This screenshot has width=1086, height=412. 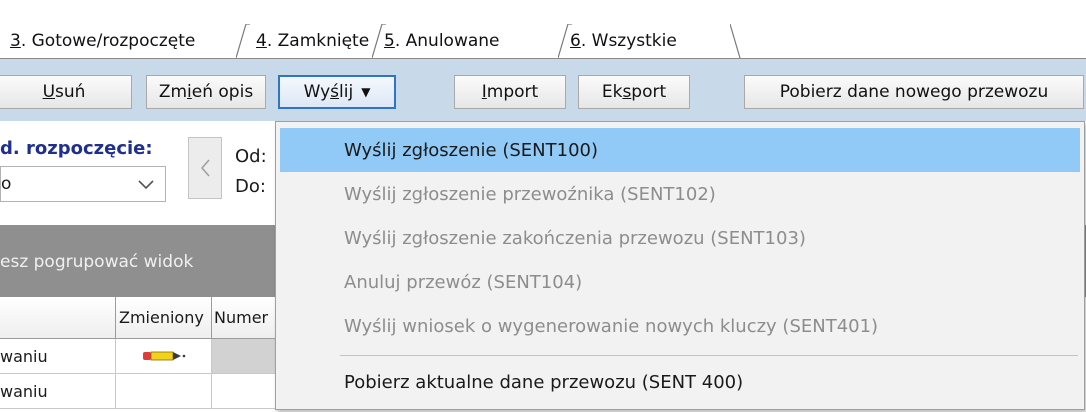 I want to click on tab-all: 6. Wszystkie, so click(x=653, y=41).